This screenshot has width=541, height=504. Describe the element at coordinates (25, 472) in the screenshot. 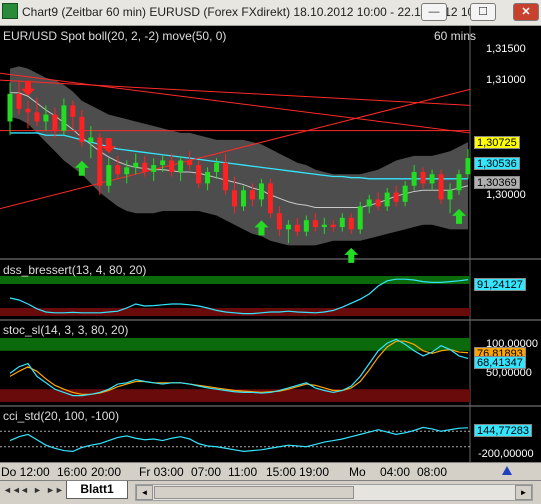

I see `time-tick: Do 12:00` at that location.